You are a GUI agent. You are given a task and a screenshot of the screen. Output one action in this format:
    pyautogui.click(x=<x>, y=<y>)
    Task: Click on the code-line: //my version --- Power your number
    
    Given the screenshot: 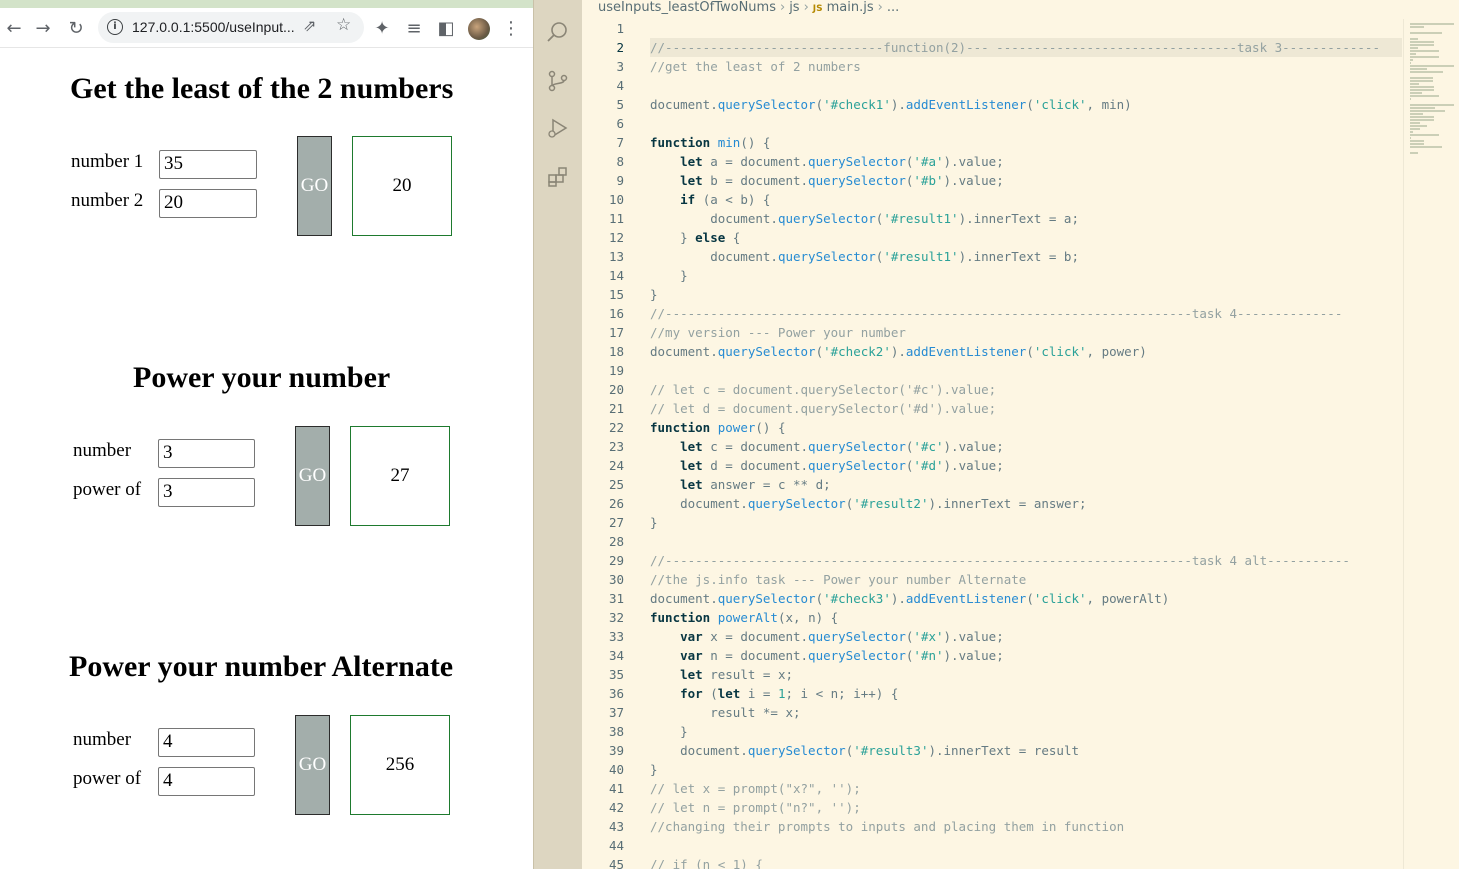 What is the action you would take?
    pyautogui.click(x=1026, y=332)
    